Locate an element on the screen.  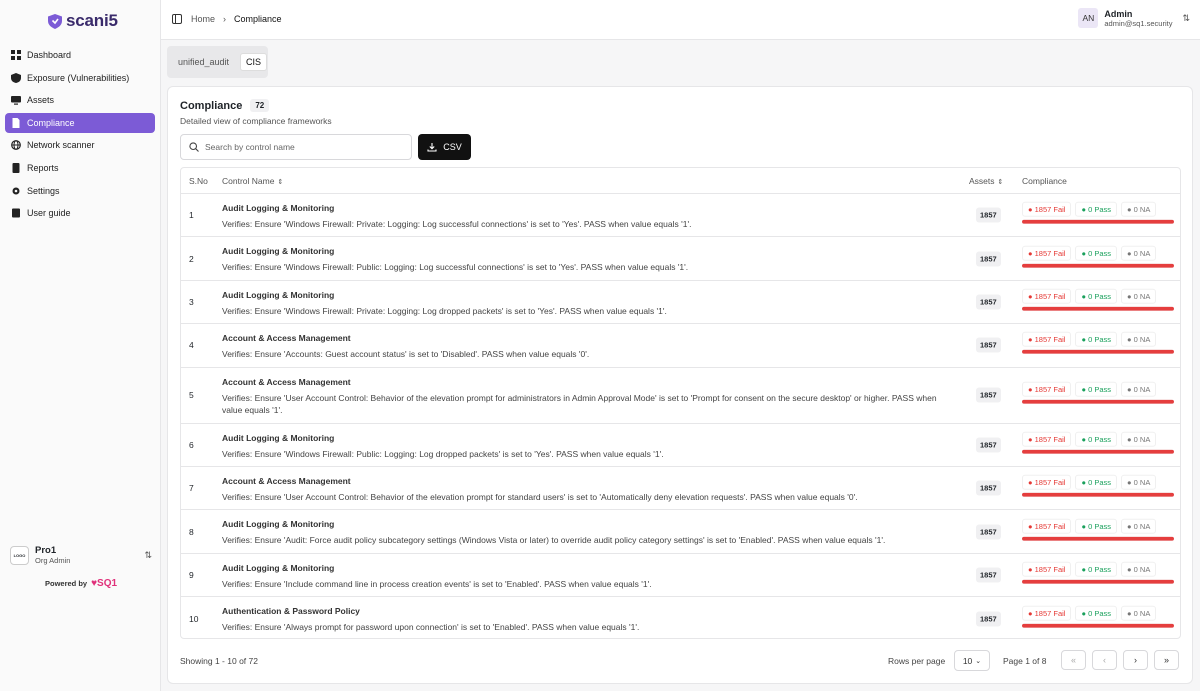
sidebar-item-network: Network scanner is located at coordinates (80, 145).